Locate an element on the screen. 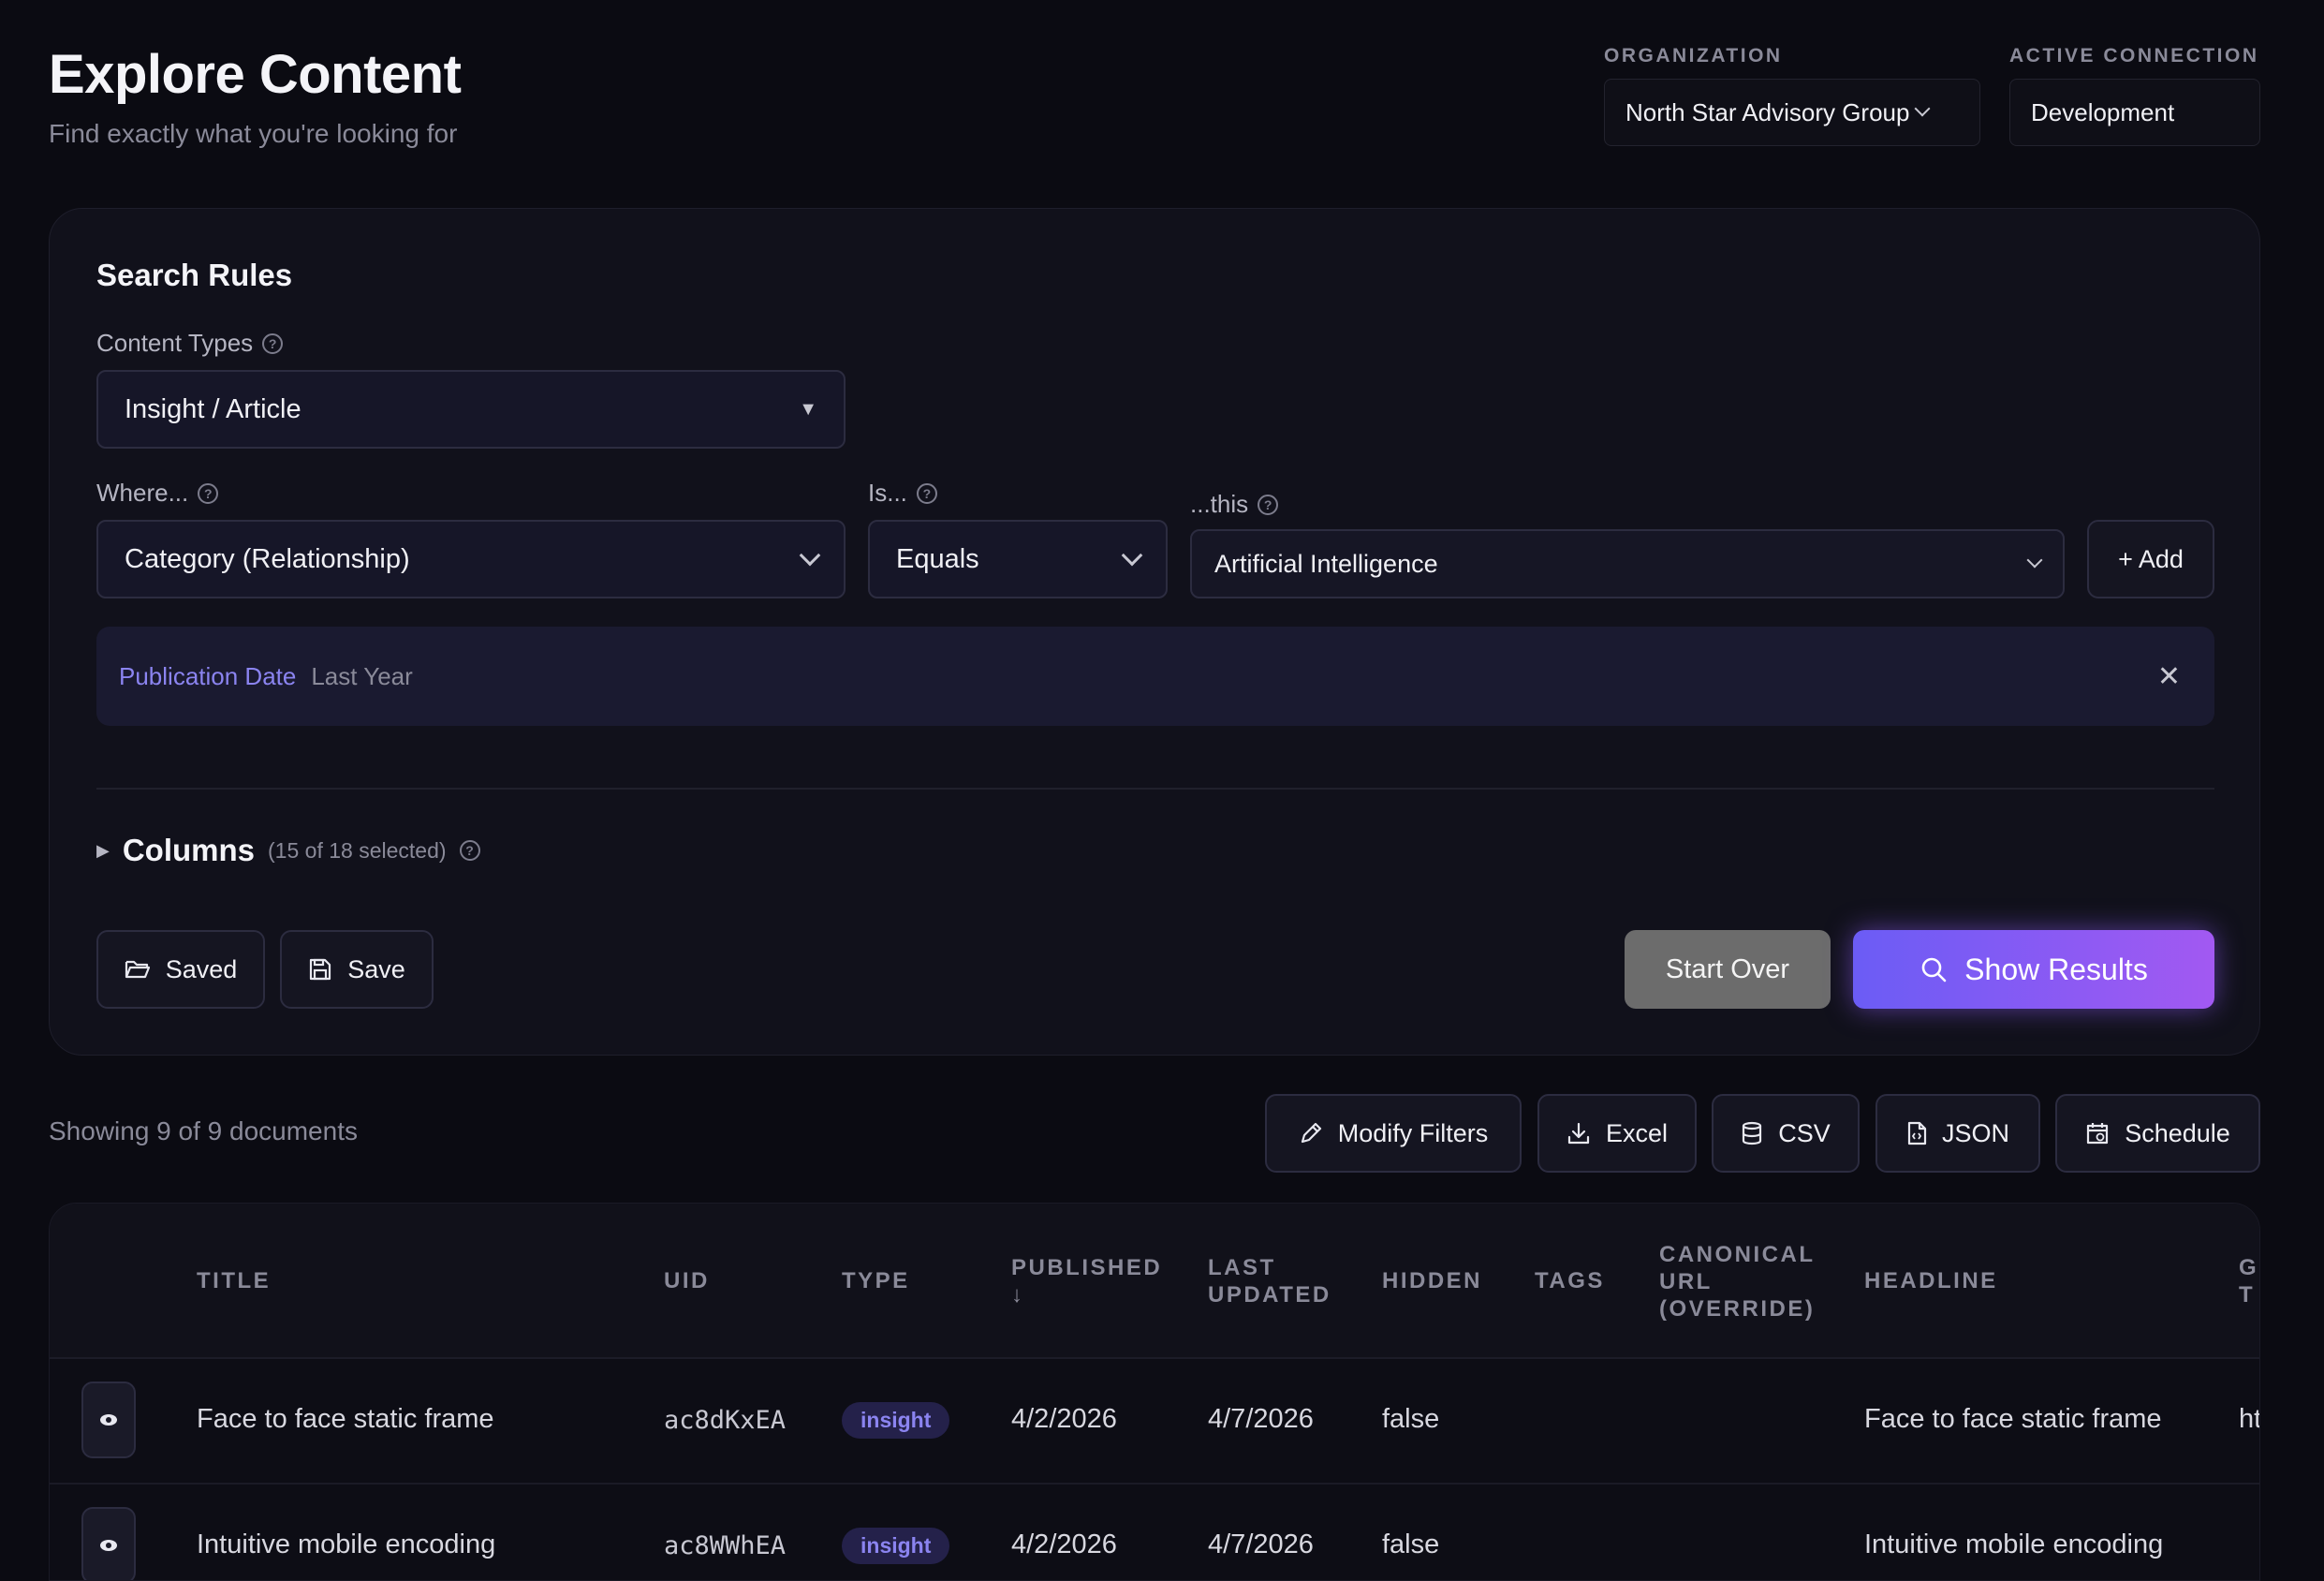 The height and width of the screenshot is (1581, 2324). column-header-canonical-line3: (OVERRIDE) is located at coordinates (1737, 1309).